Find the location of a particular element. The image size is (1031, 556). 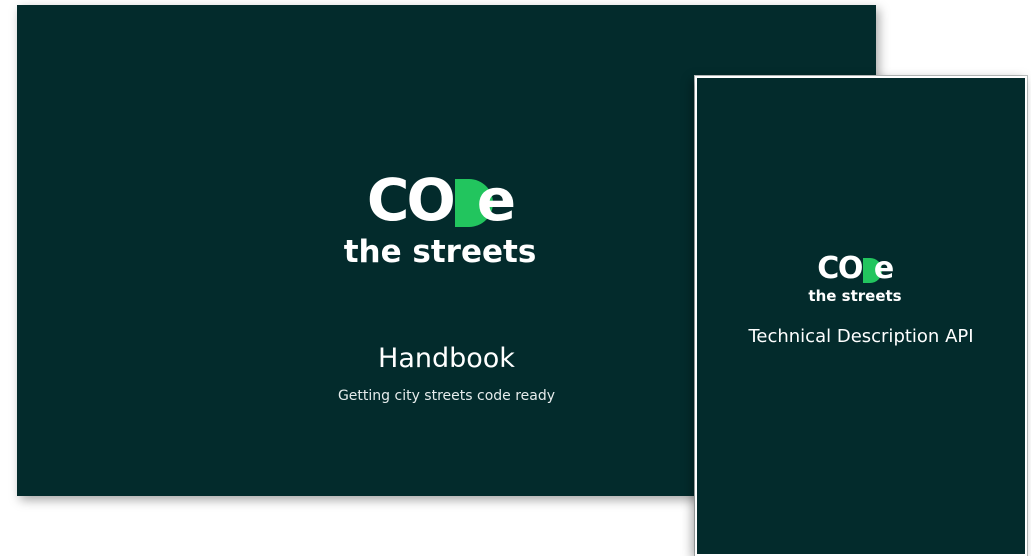

api-logo: CO e the streets is located at coordinates (855, 278).